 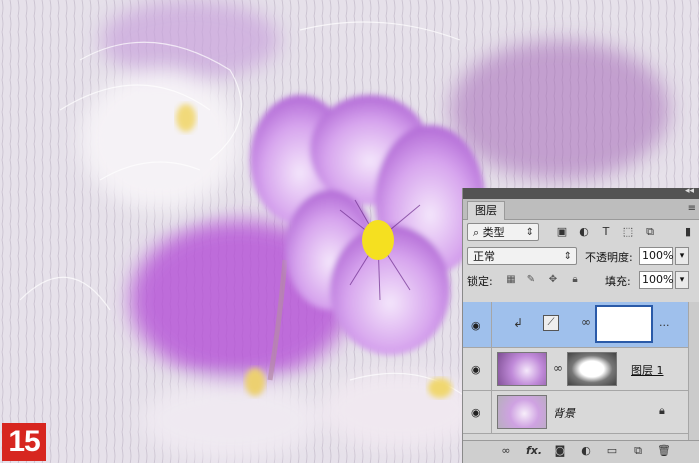 What do you see at coordinates (693, 371) in the screenshot?
I see `layers-scrollbar` at bounding box center [693, 371].